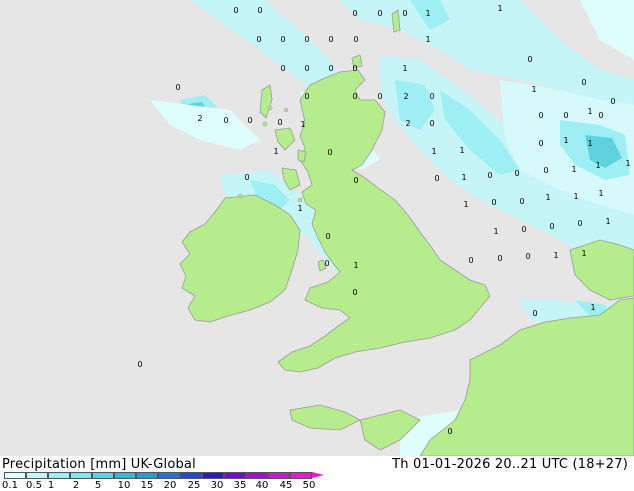  I want to click on legend-tick-label: 2, so click(76, 485).